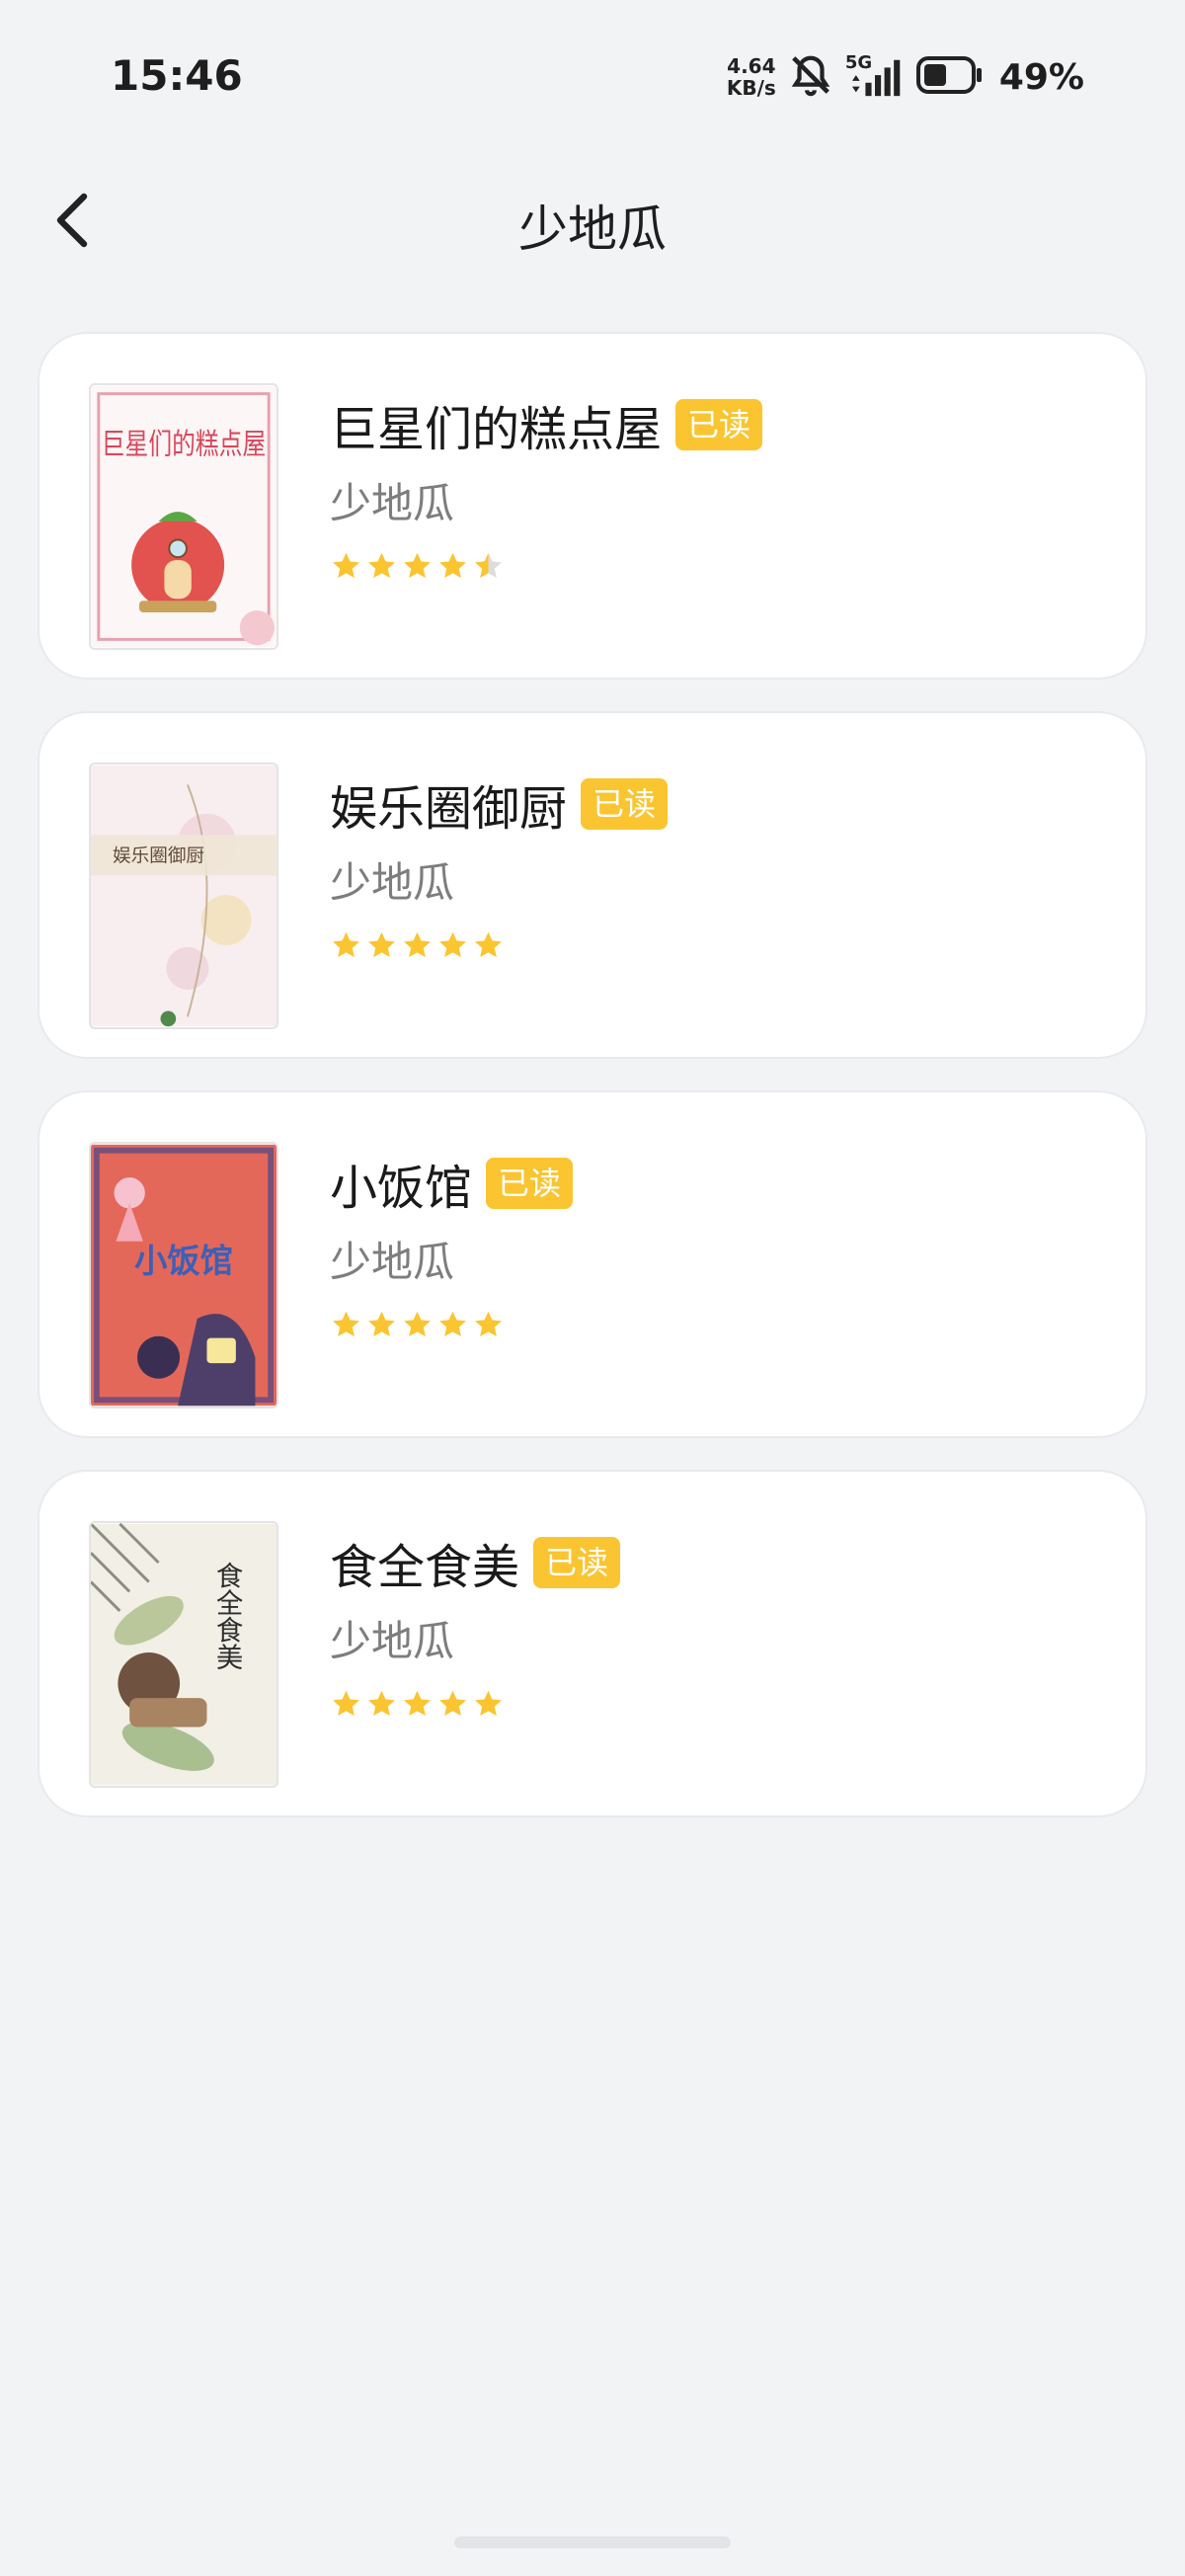 Image resolution: width=1185 pixels, height=2576 pixels. I want to click on book-cover: 小饭馆, so click(184, 1275).